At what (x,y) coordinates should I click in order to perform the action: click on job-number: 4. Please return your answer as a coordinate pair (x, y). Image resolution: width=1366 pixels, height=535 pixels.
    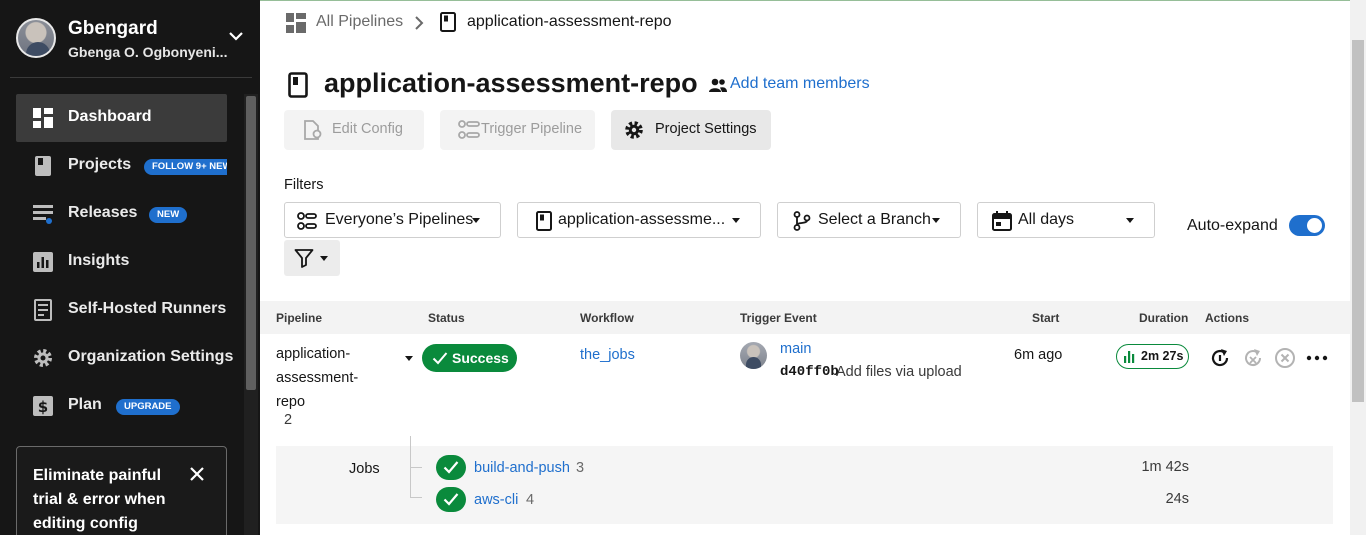
    Looking at the image, I should click on (530, 500).